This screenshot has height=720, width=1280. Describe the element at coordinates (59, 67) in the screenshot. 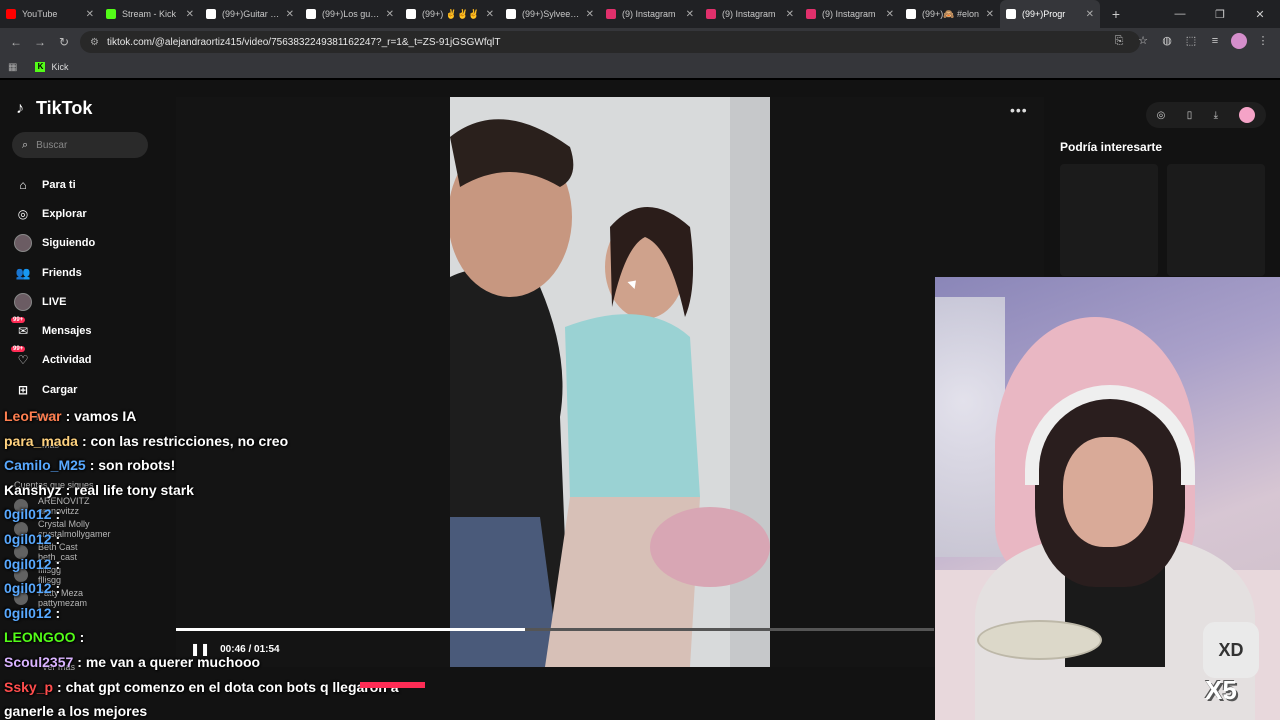

I see `bookmark-kick: Kick` at that location.